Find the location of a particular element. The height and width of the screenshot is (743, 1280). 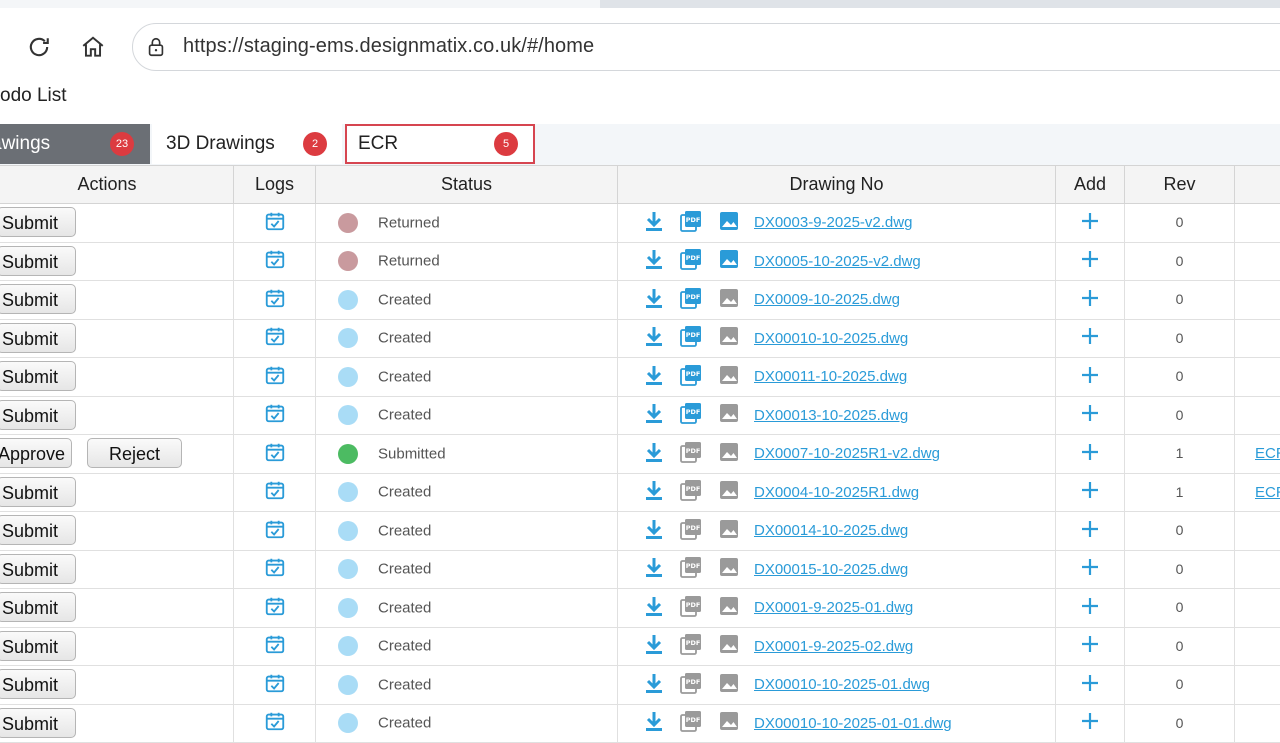

column-header-drawing-no: Drawing No is located at coordinates (837, 185).